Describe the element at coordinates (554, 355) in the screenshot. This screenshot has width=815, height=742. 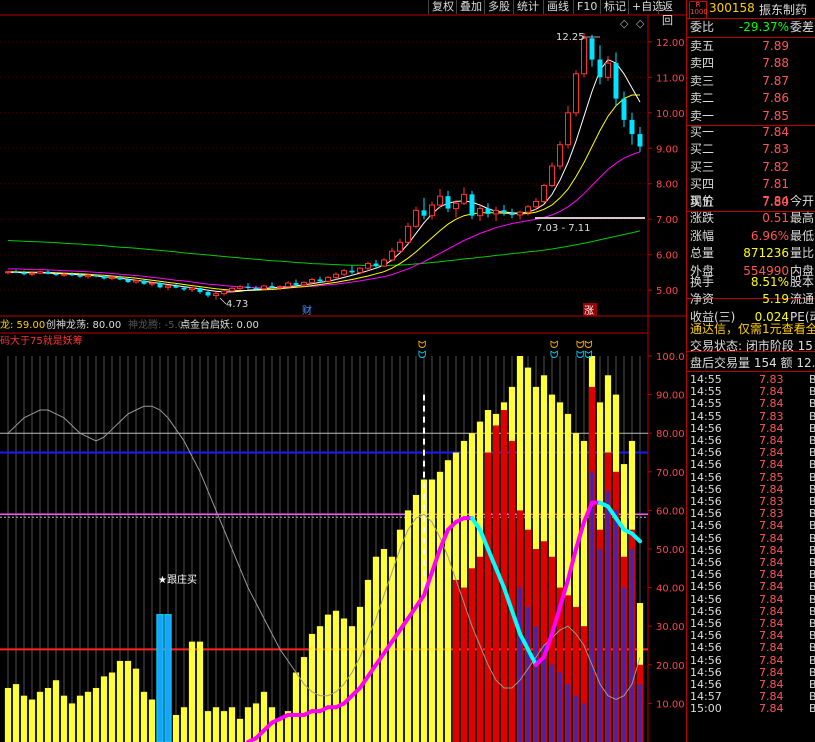
I see `svg-text: ᗢ` at that location.